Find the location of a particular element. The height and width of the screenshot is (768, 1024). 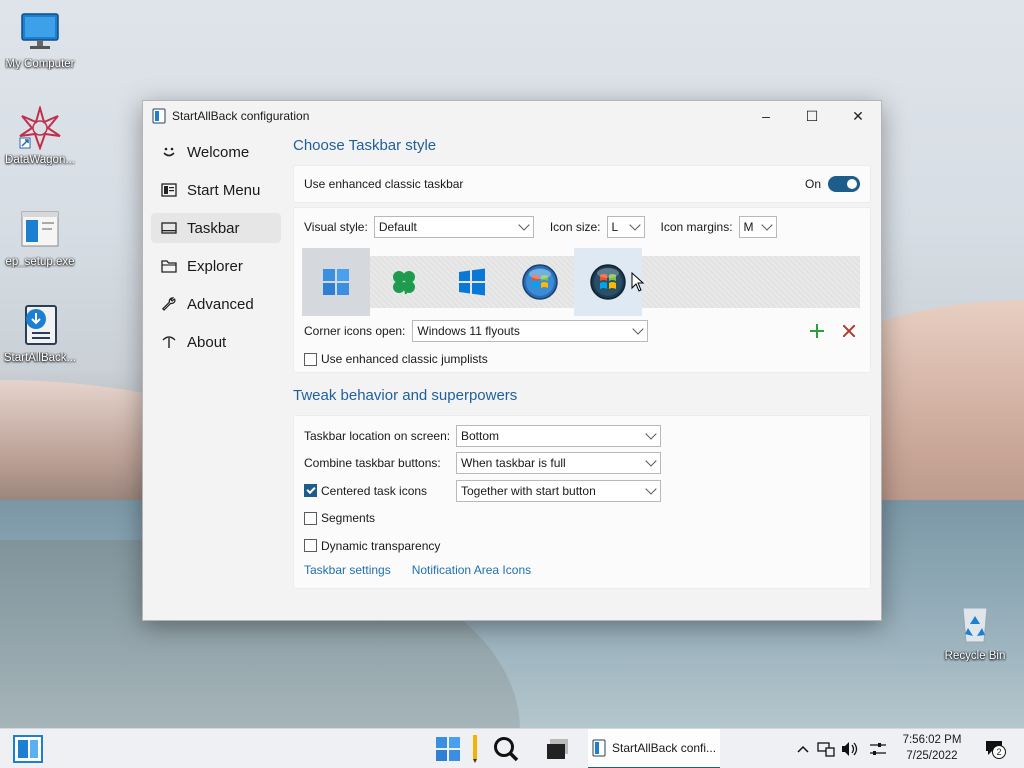

tweak-behavior-heading: Tweak behavior and superpowers is located at coordinates (405, 395).